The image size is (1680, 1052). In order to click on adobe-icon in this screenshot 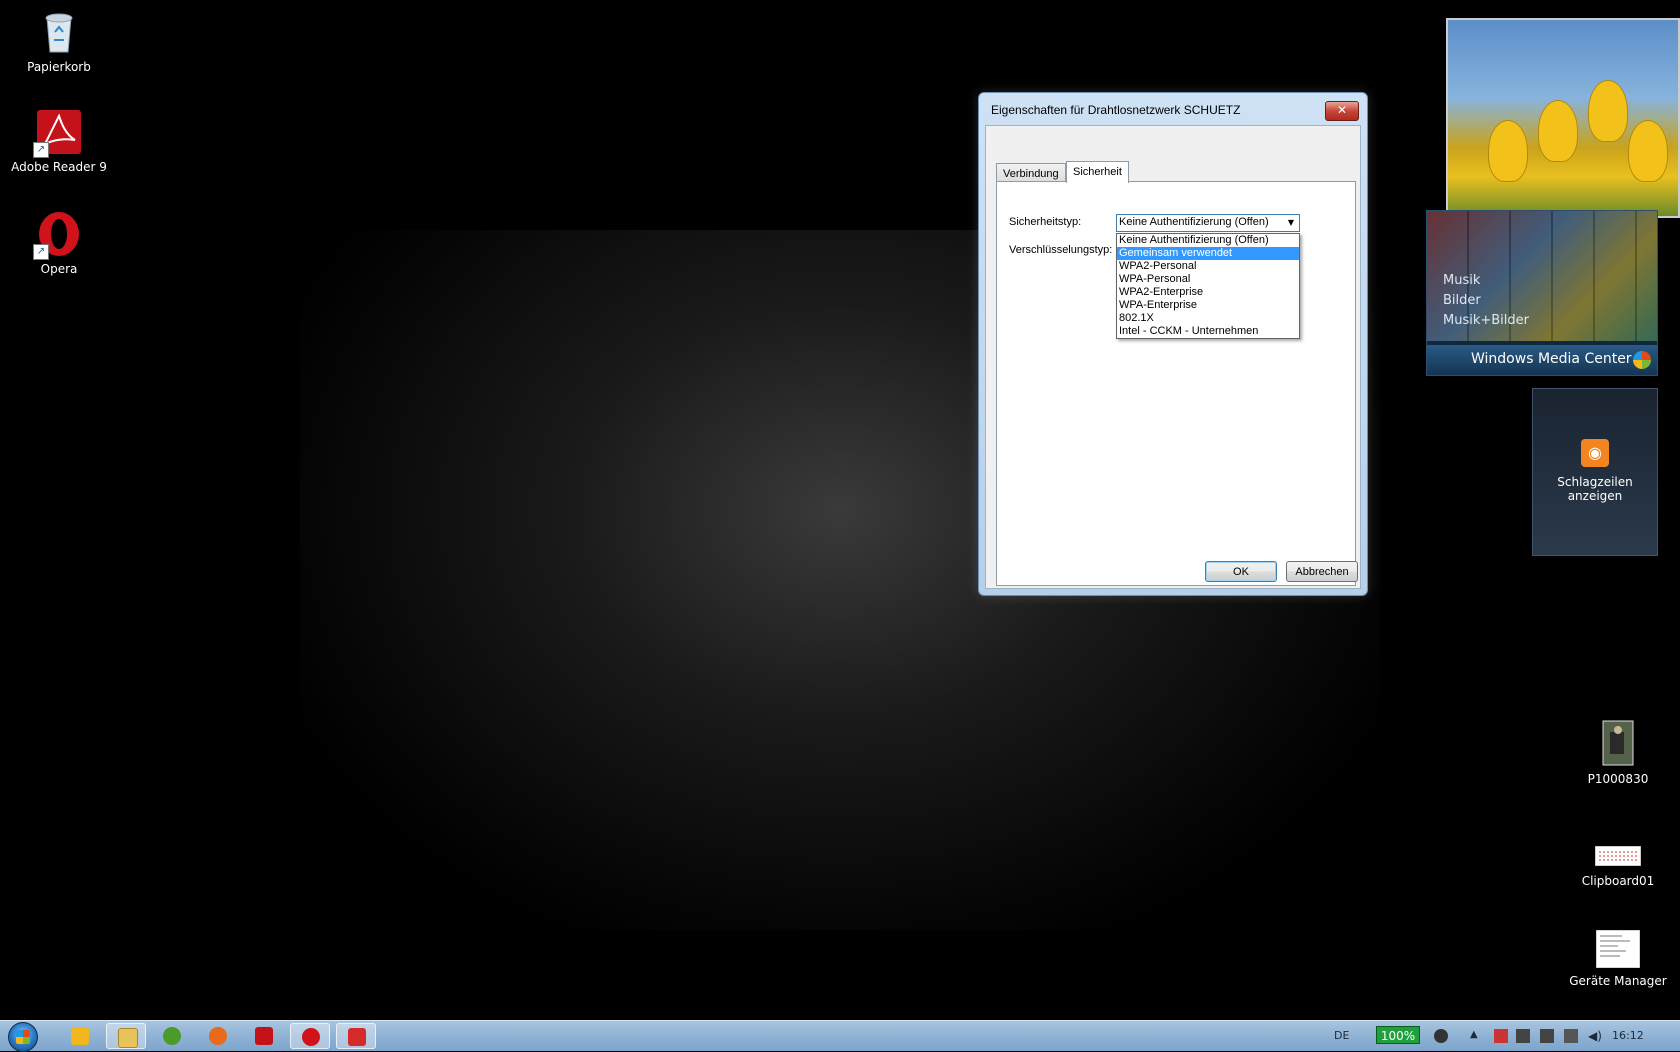, I will do `click(264, 1036)`.